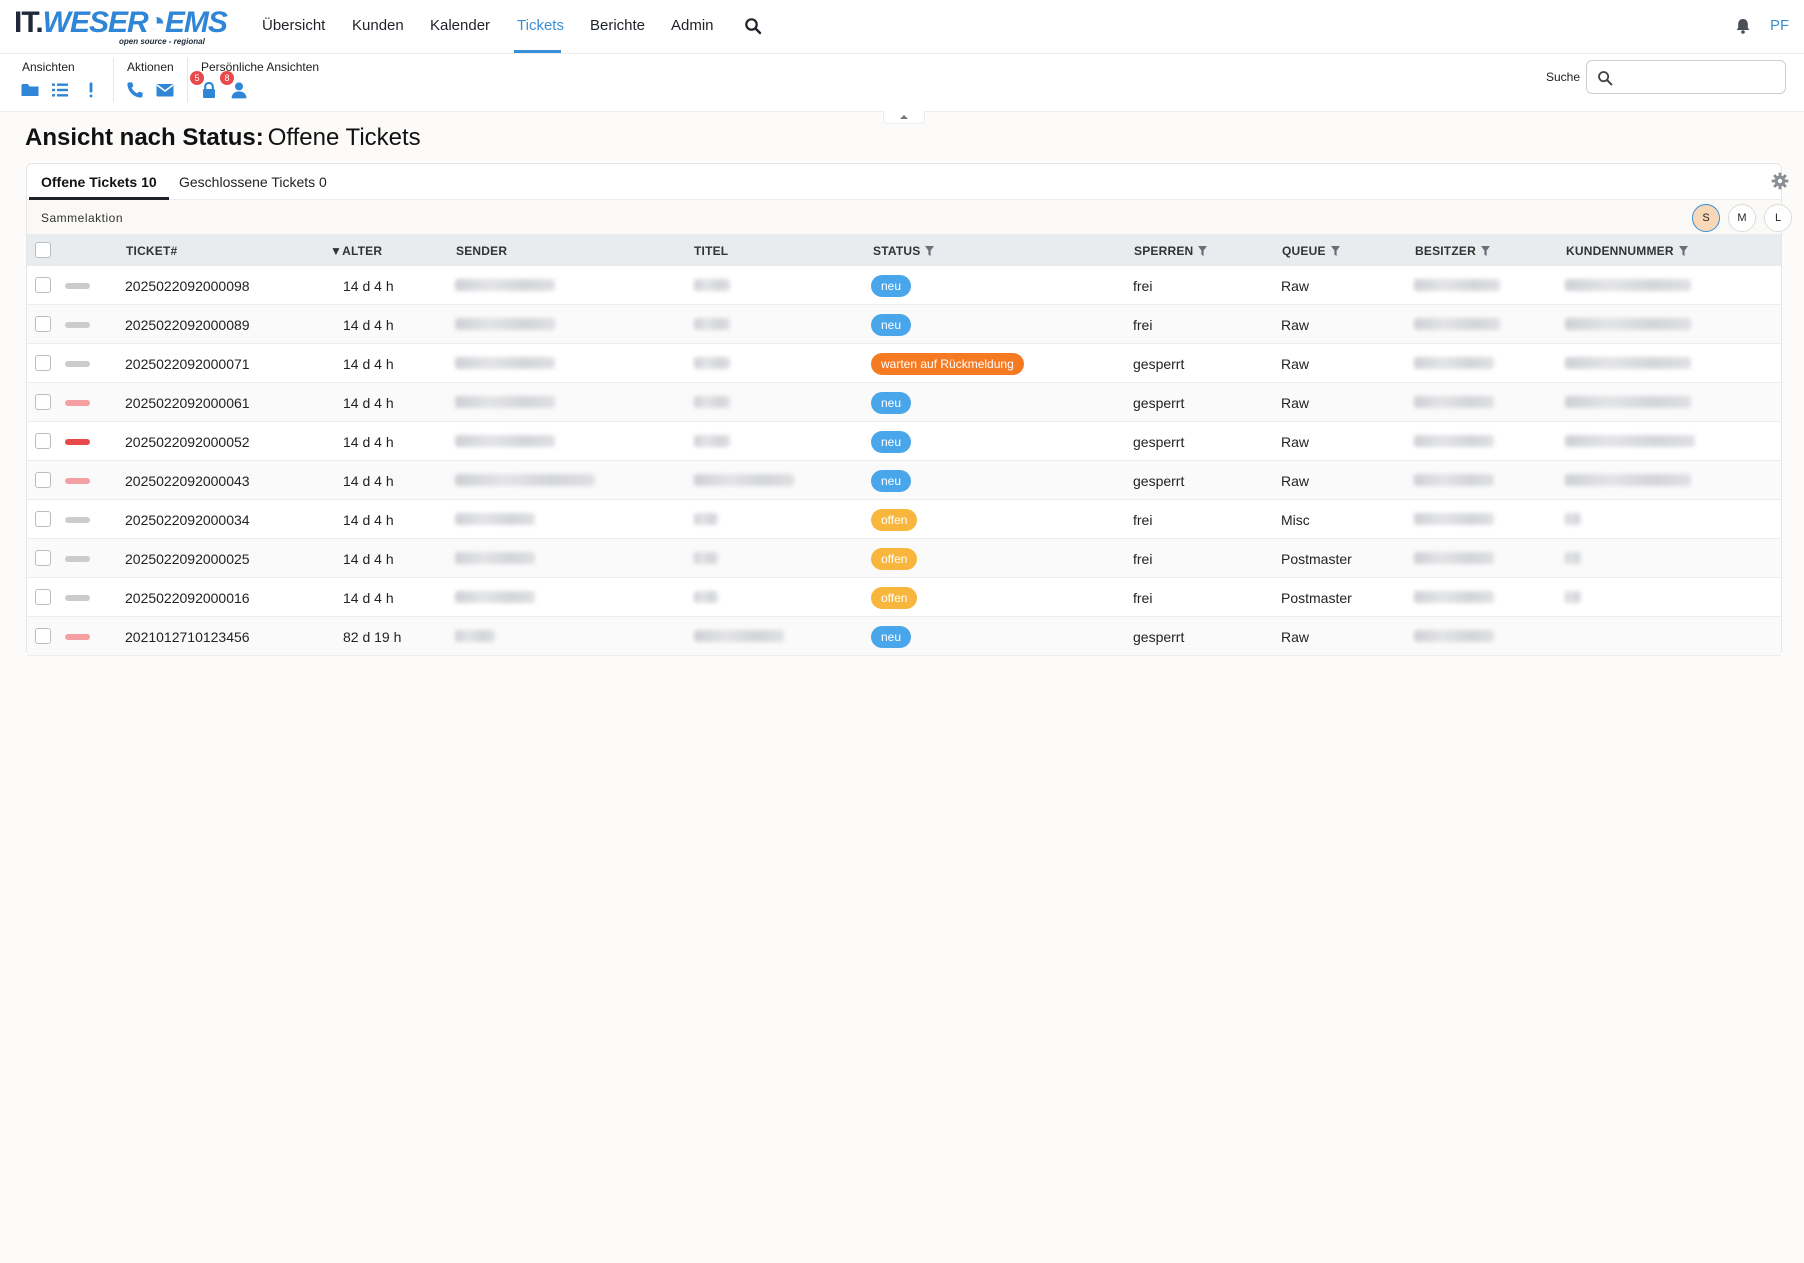 The image size is (1804, 1263). I want to click on ticket-number-link: 2025022092000034, so click(187, 520).